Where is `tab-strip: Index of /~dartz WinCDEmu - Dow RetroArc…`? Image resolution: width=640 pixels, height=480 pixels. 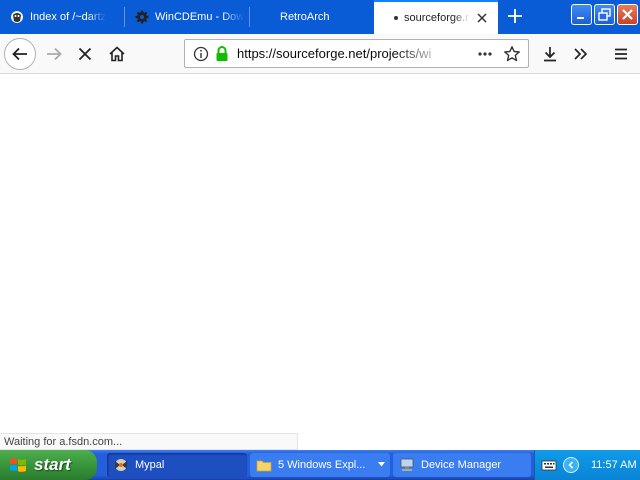 tab-strip: Index of /~dartz WinCDEmu - Dow RetroArc… is located at coordinates (320, 17).